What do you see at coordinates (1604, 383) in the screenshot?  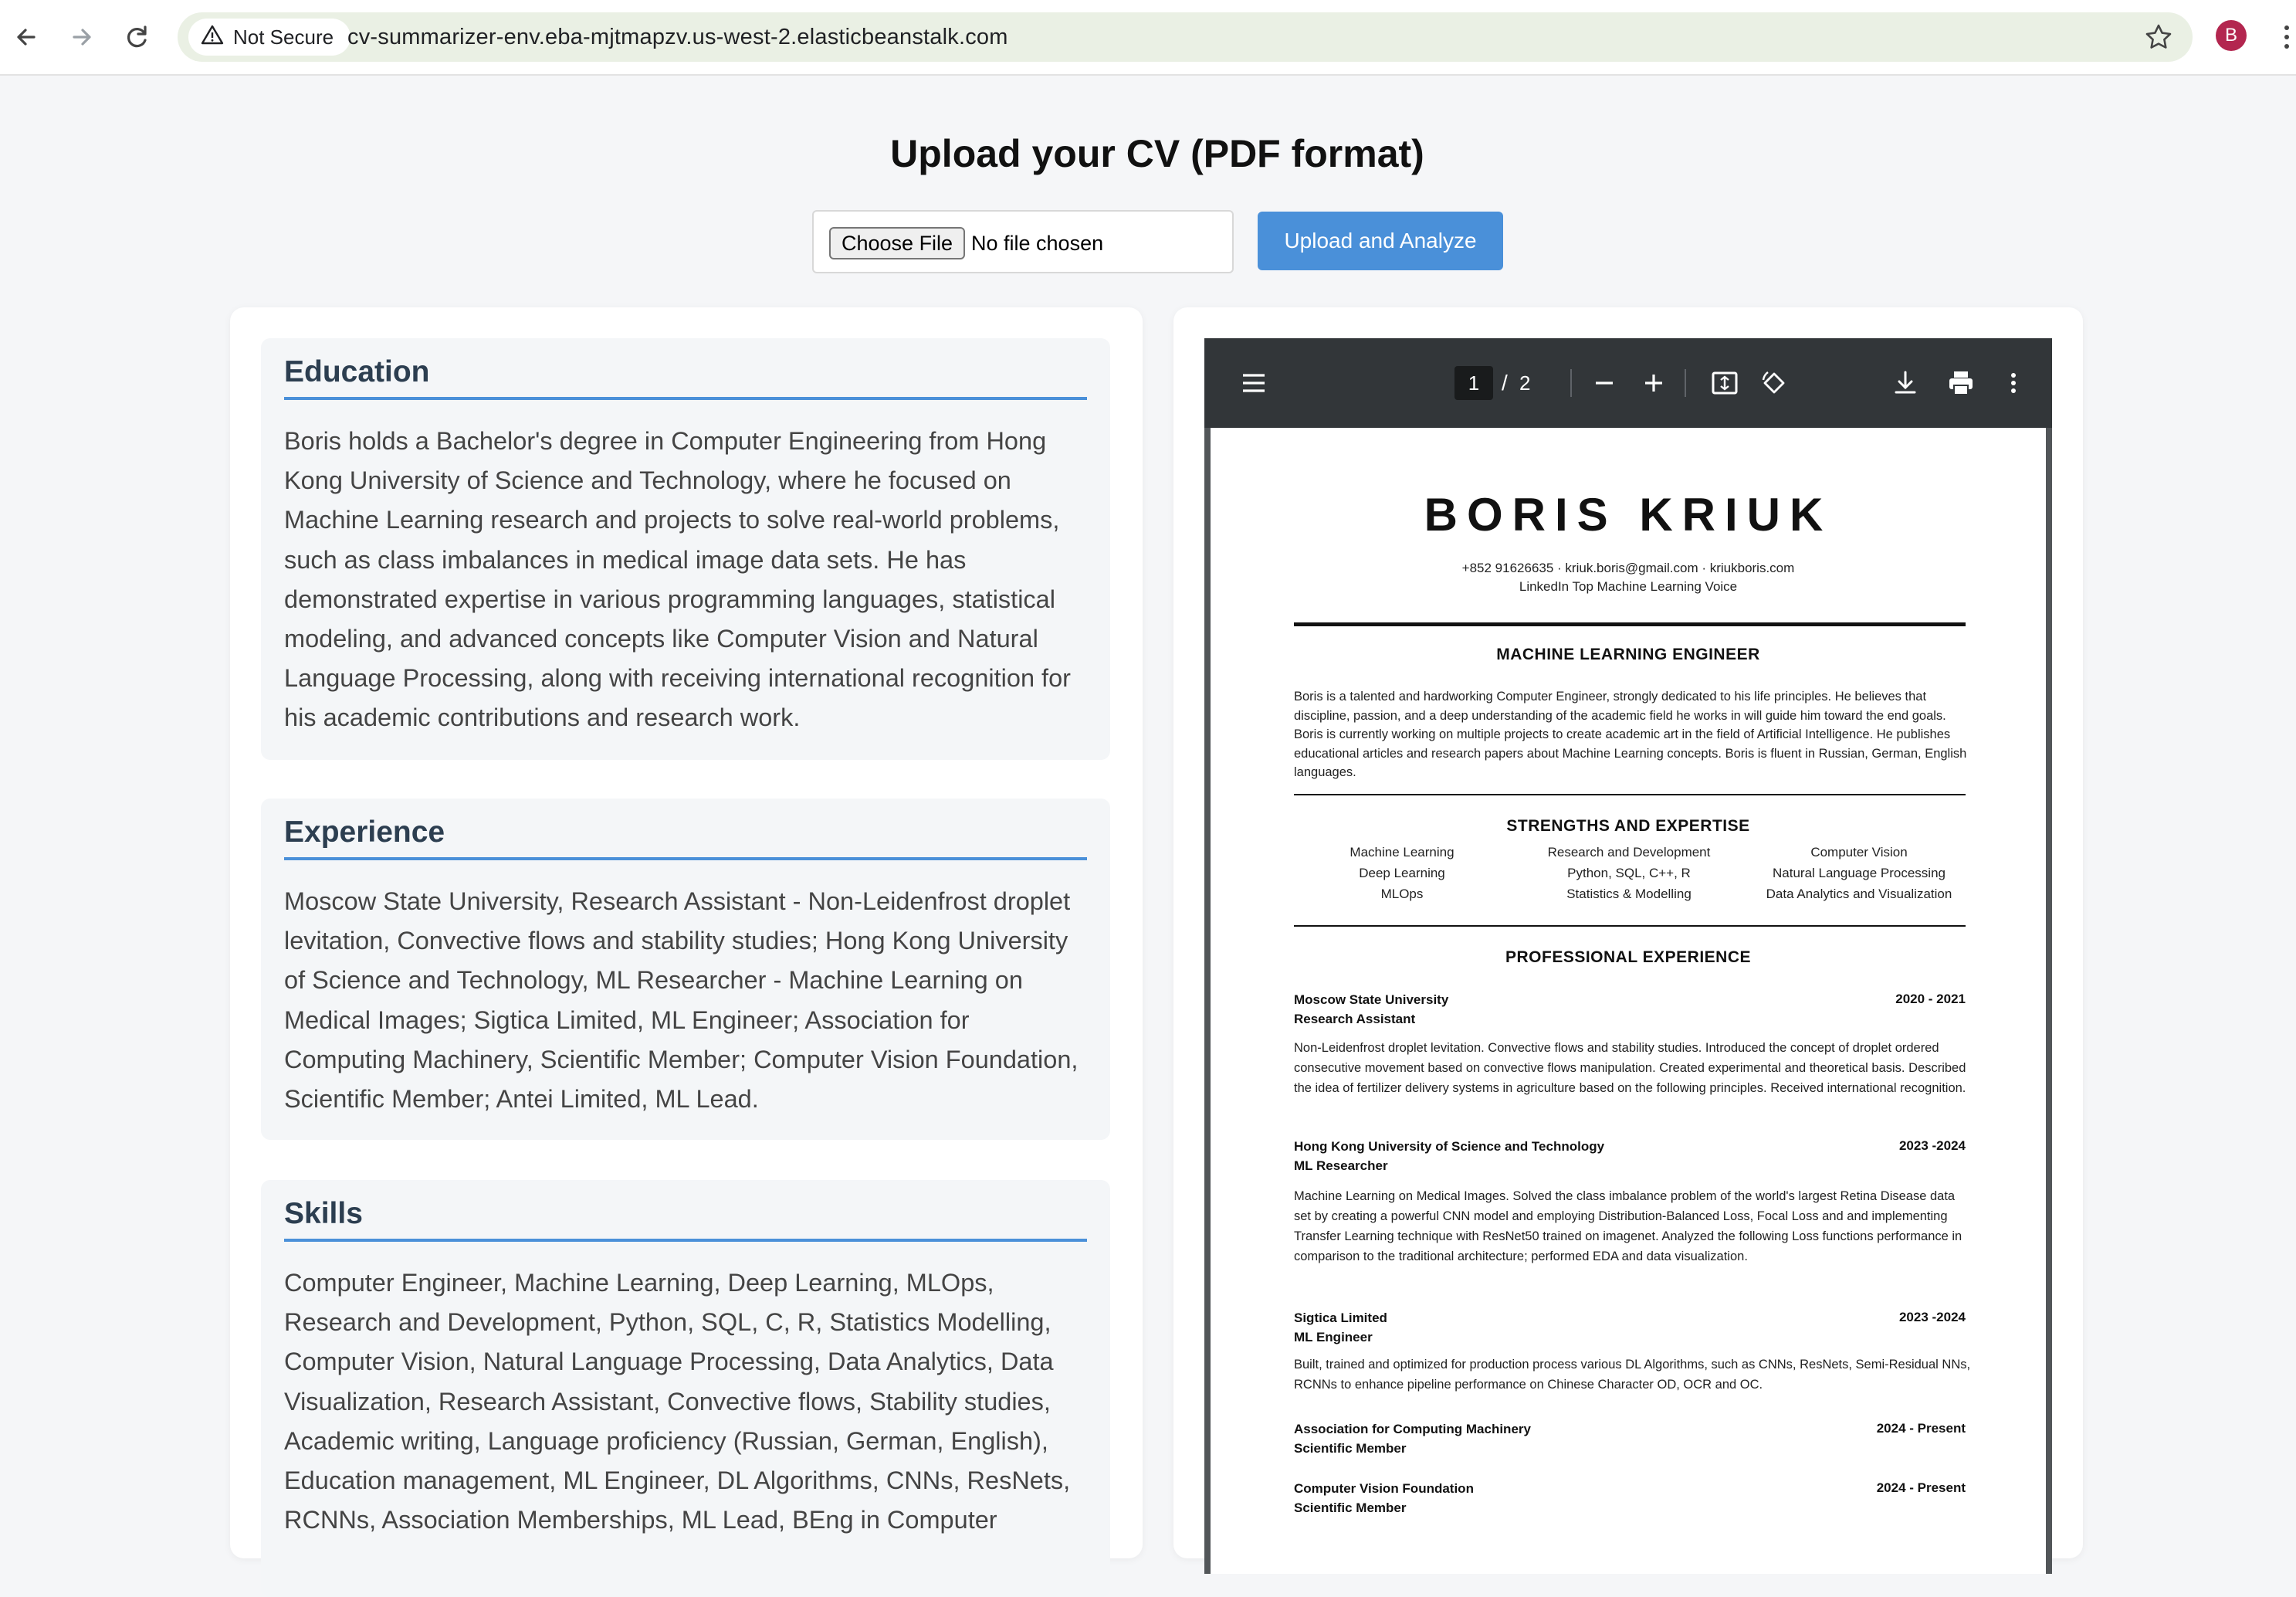 I see `zoom-out-icon` at bounding box center [1604, 383].